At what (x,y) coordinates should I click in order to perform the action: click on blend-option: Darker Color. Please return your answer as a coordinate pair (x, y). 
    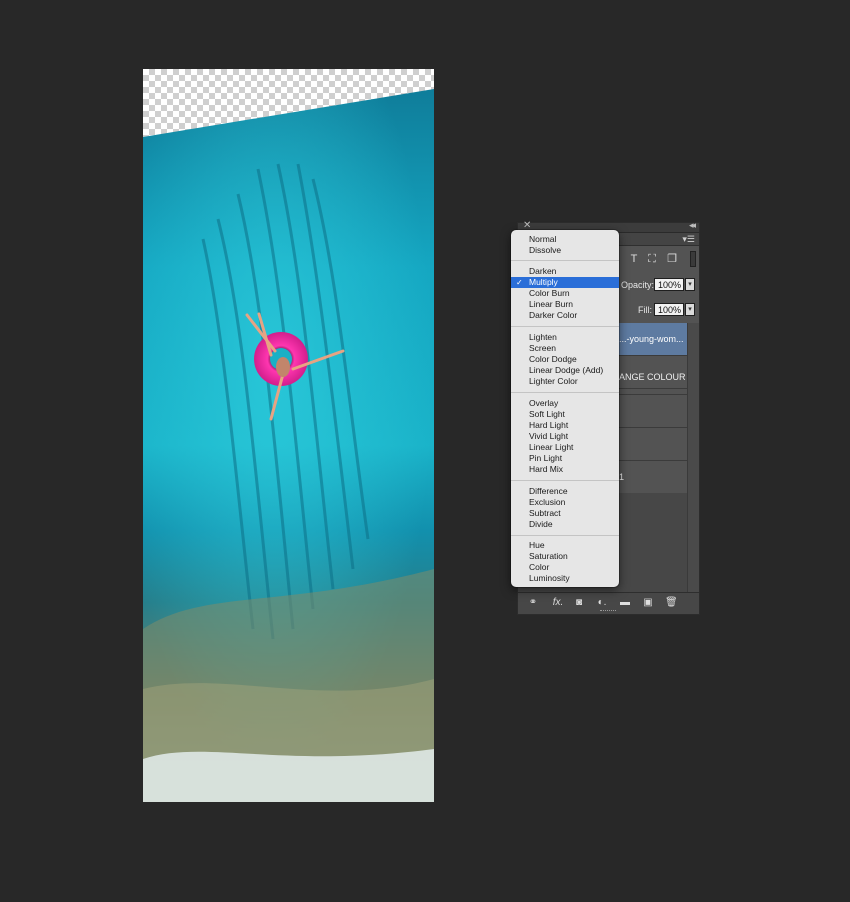
    Looking at the image, I should click on (565, 315).